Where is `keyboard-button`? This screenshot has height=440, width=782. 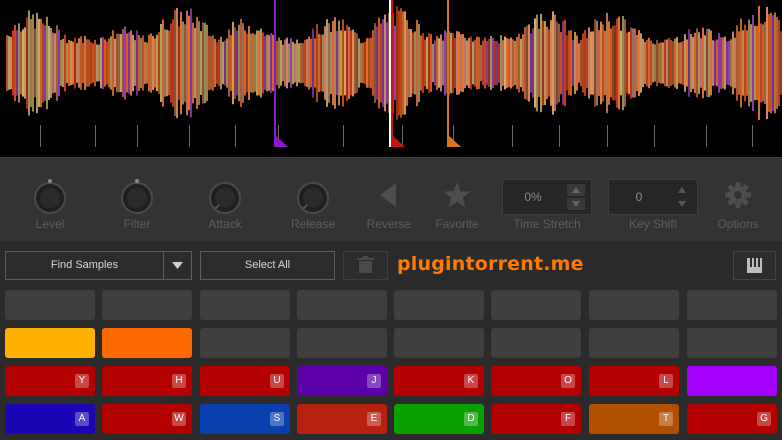 keyboard-button is located at coordinates (754, 265).